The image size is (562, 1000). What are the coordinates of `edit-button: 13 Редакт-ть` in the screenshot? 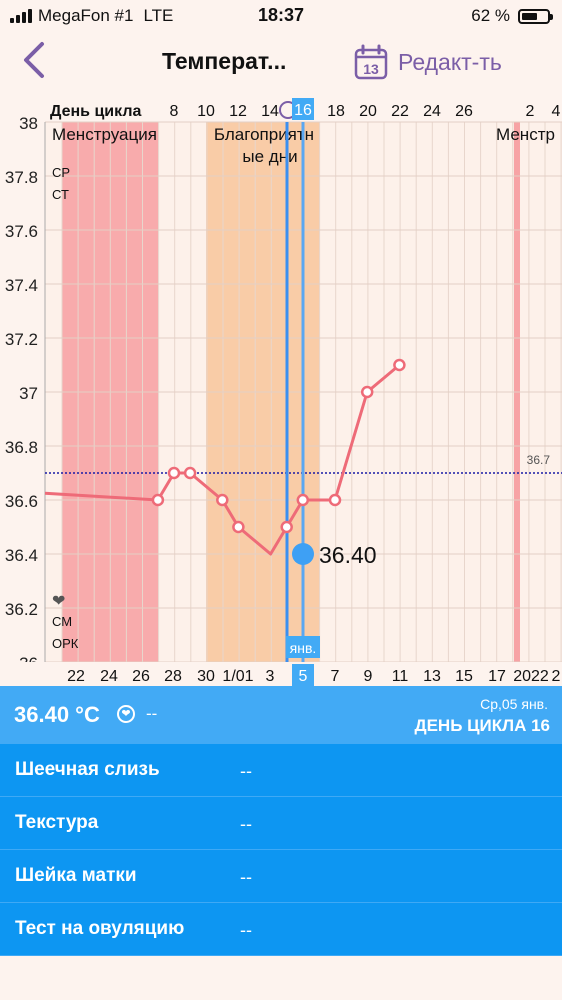 It's located at (428, 62).